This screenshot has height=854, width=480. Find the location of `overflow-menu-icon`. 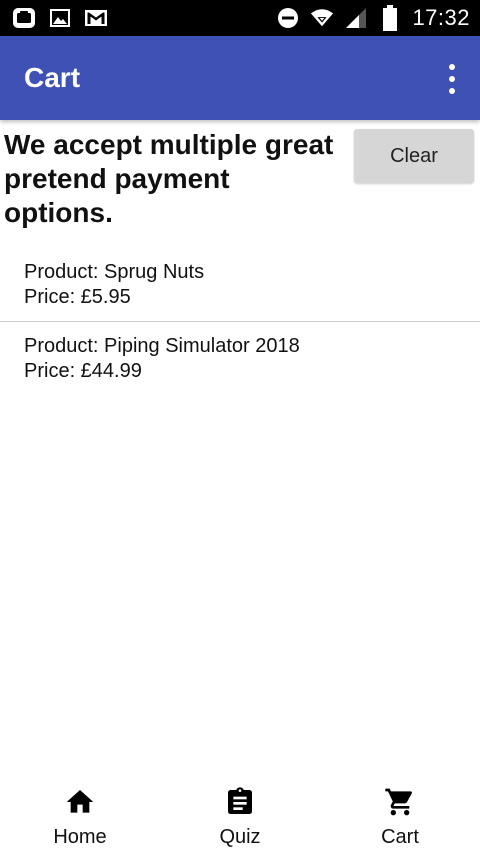

overflow-menu-icon is located at coordinates (452, 67).